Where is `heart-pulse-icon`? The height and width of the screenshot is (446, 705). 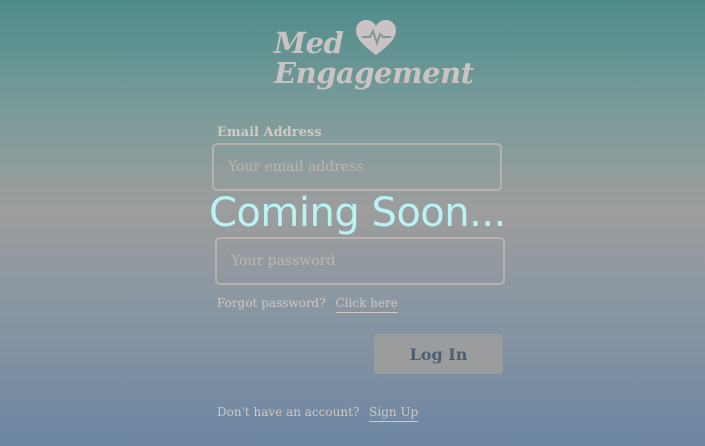 heart-pulse-icon is located at coordinates (376, 37).